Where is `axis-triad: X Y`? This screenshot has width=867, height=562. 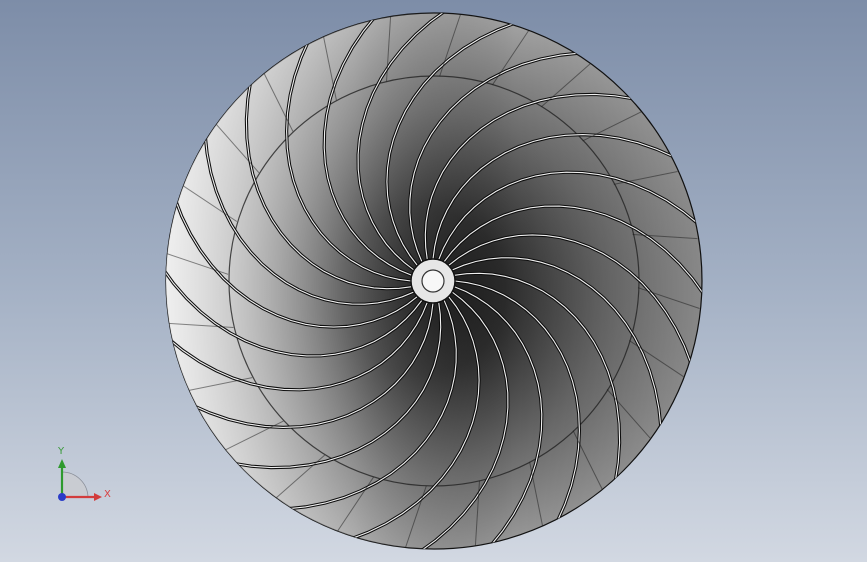
axis-triad: X Y is located at coordinates (84, 473).